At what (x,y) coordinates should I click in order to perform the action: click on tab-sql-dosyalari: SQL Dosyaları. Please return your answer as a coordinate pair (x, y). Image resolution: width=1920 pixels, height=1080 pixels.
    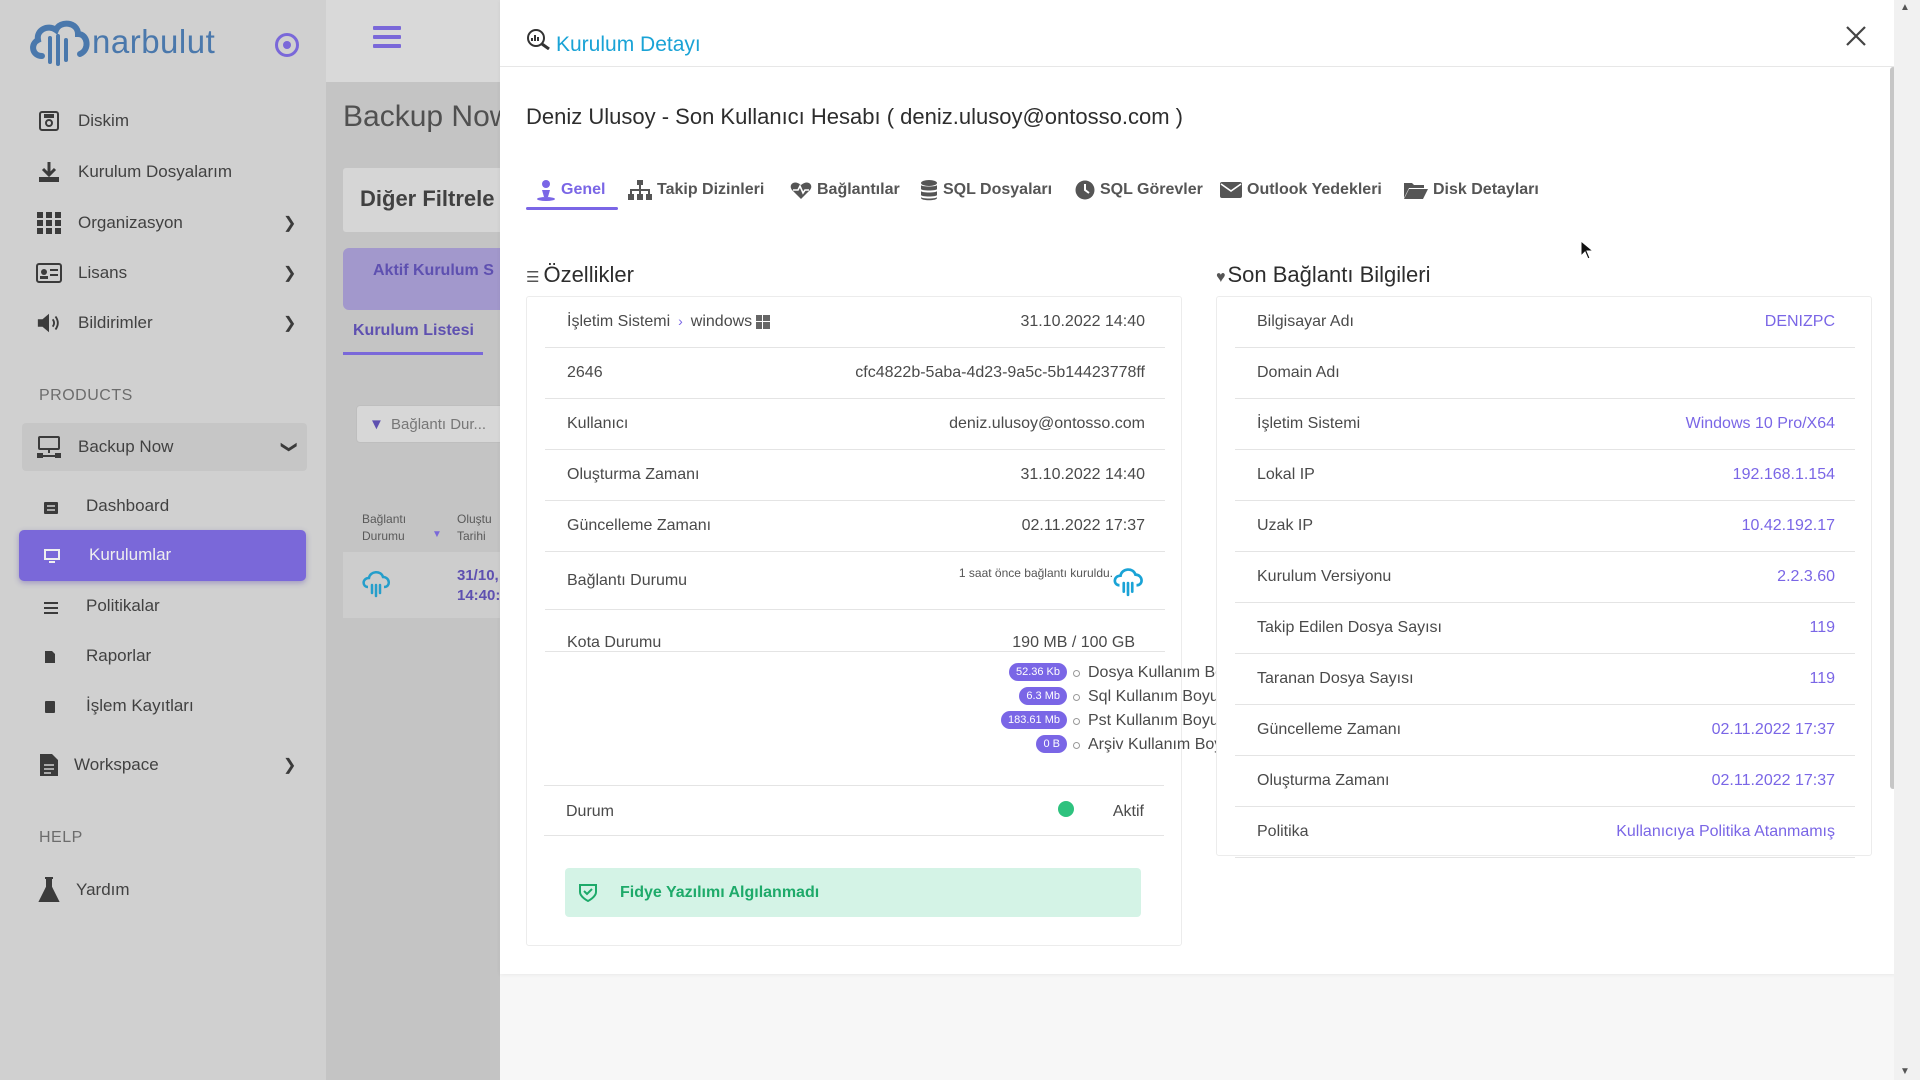
    Looking at the image, I should click on (986, 190).